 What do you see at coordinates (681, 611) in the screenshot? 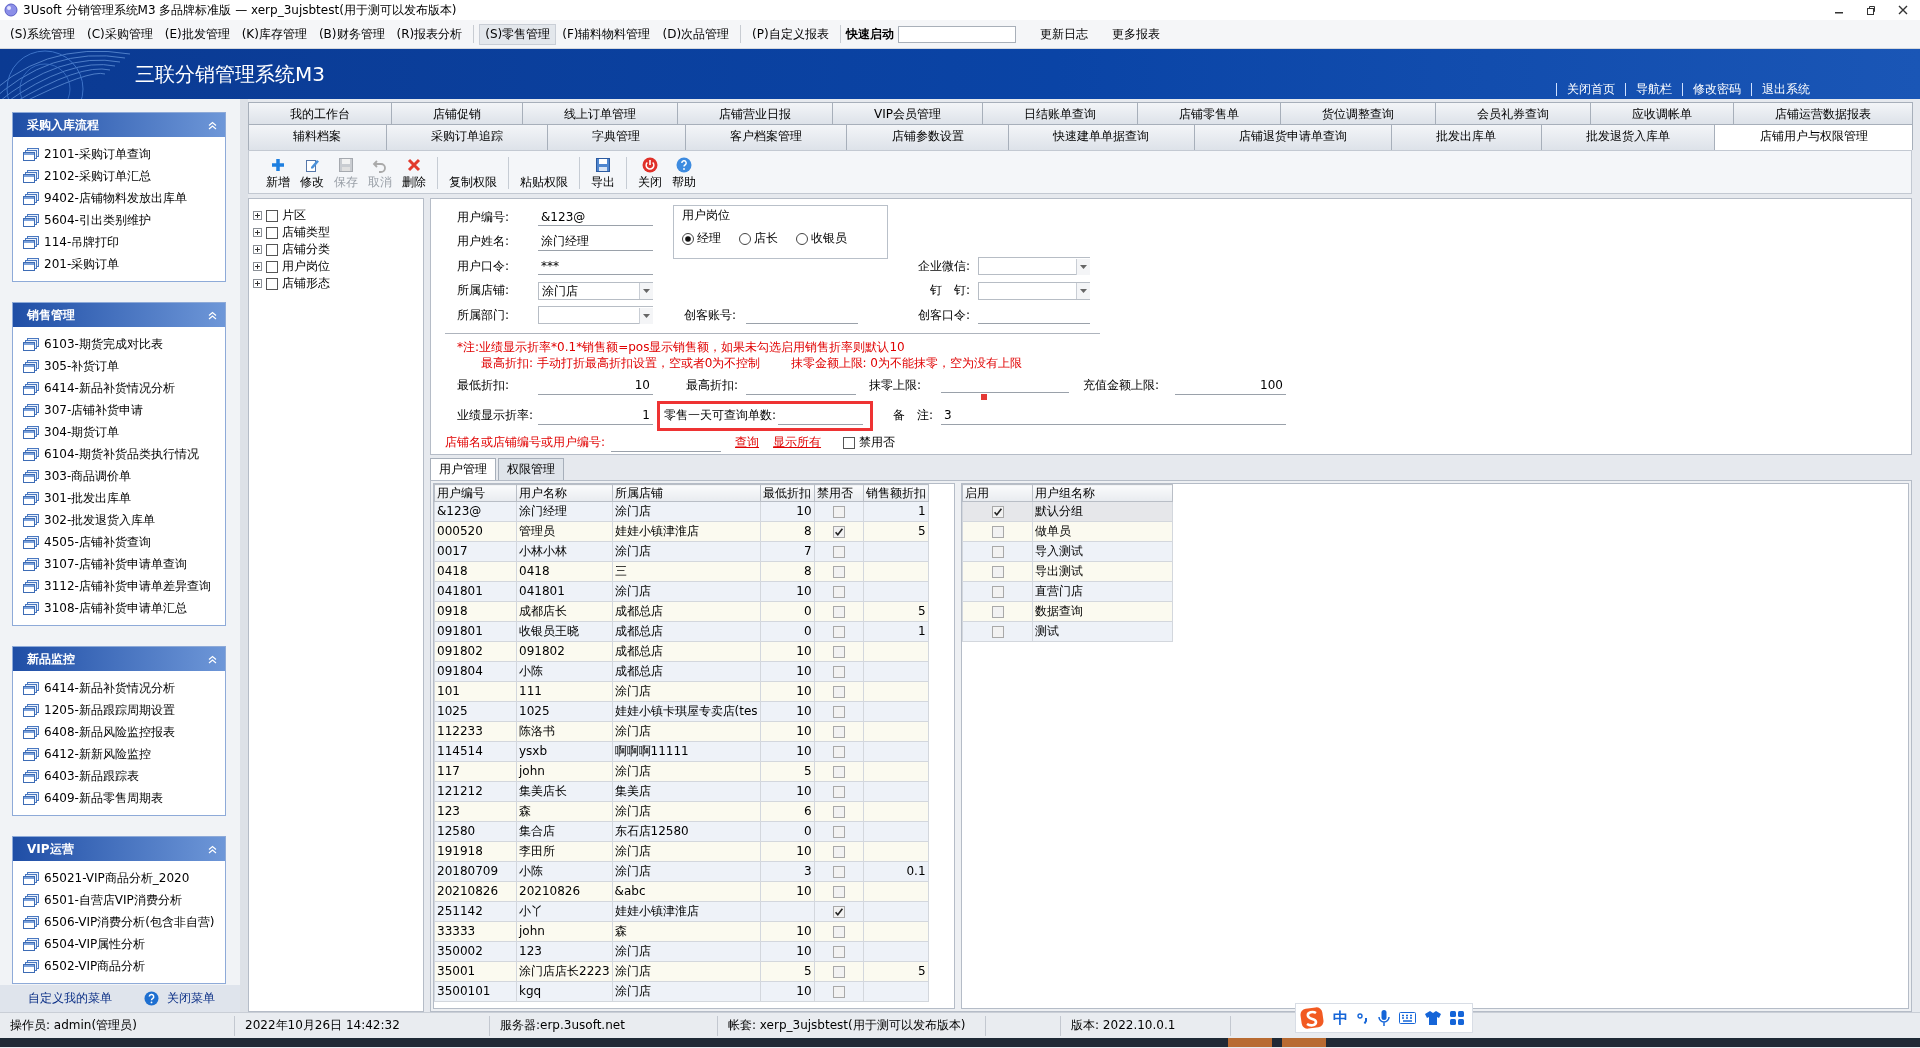
I see `table-row: 0918 成都店长 成都总店 0 5` at bounding box center [681, 611].